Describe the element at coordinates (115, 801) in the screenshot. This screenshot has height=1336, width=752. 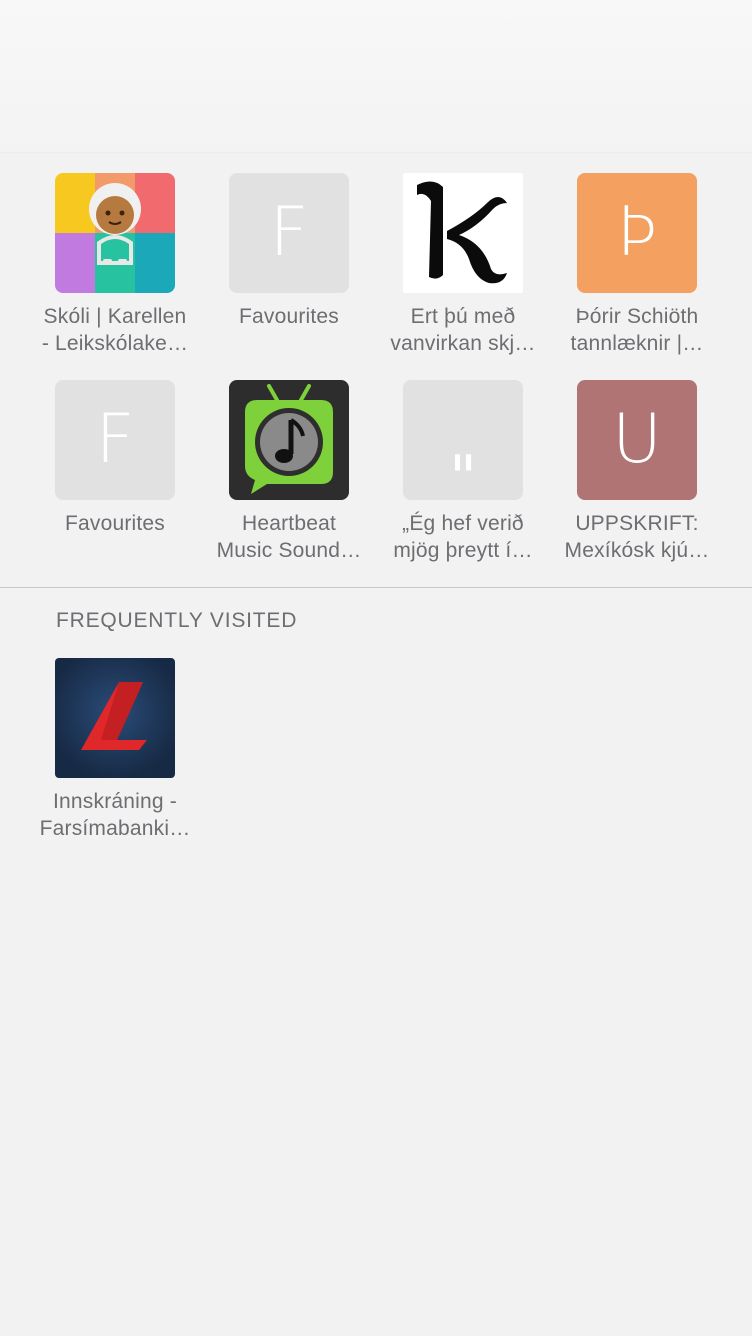
I see `frequent-label-line1: Innskráning -` at that location.